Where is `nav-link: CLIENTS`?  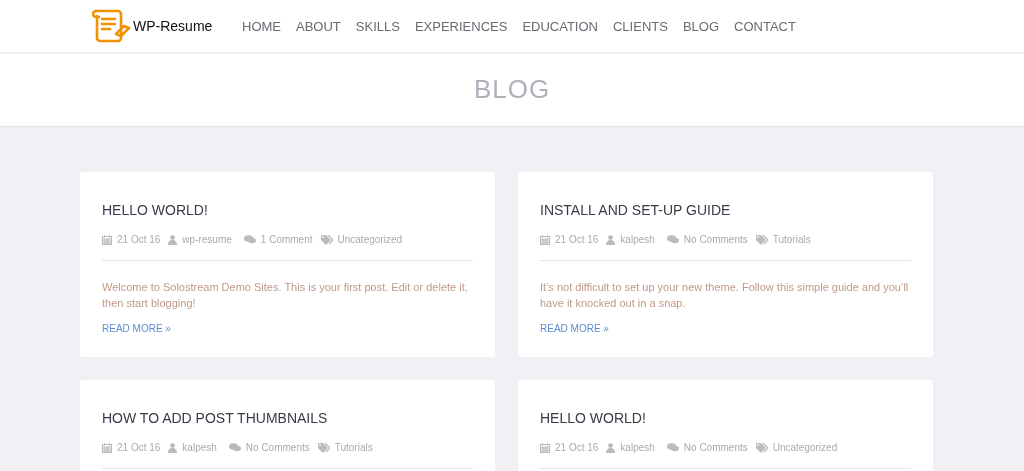 nav-link: CLIENTS is located at coordinates (640, 26).